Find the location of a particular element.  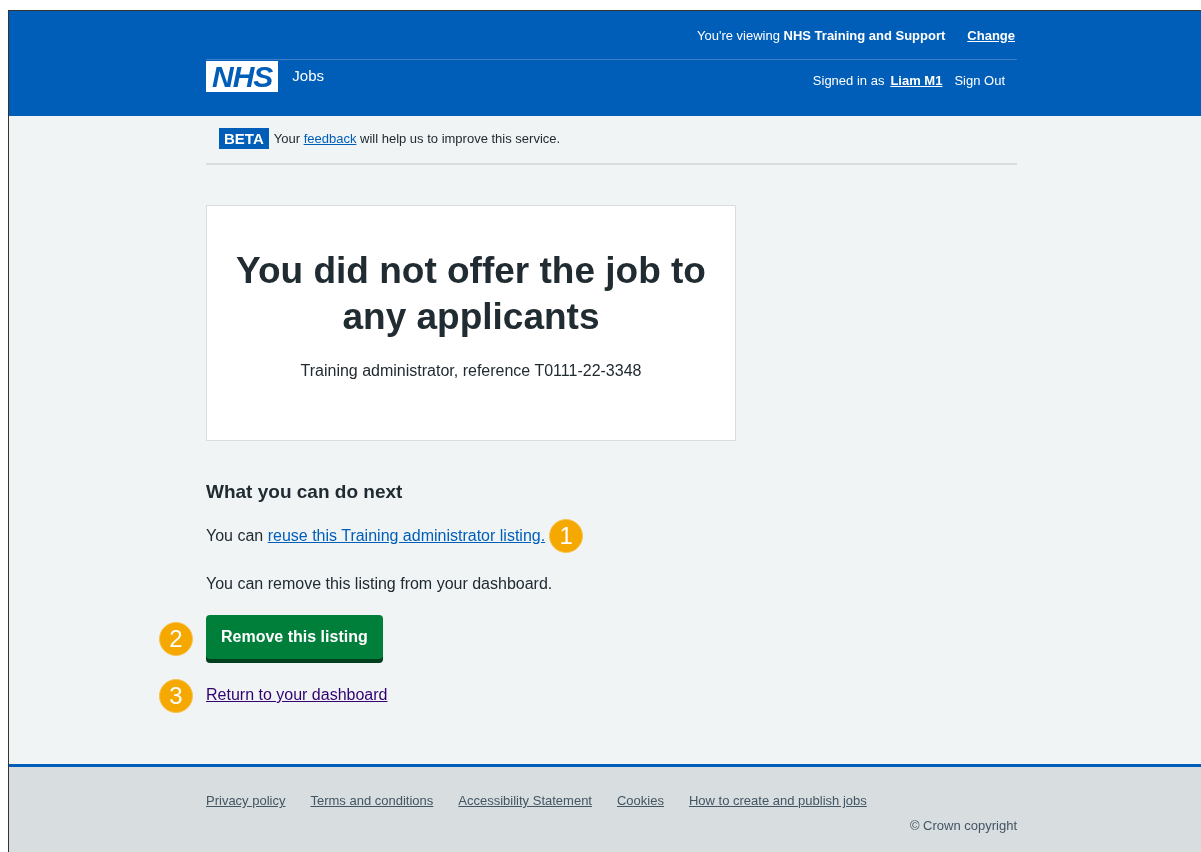

feedback-link: feedback is located at coordinates (330, 138).